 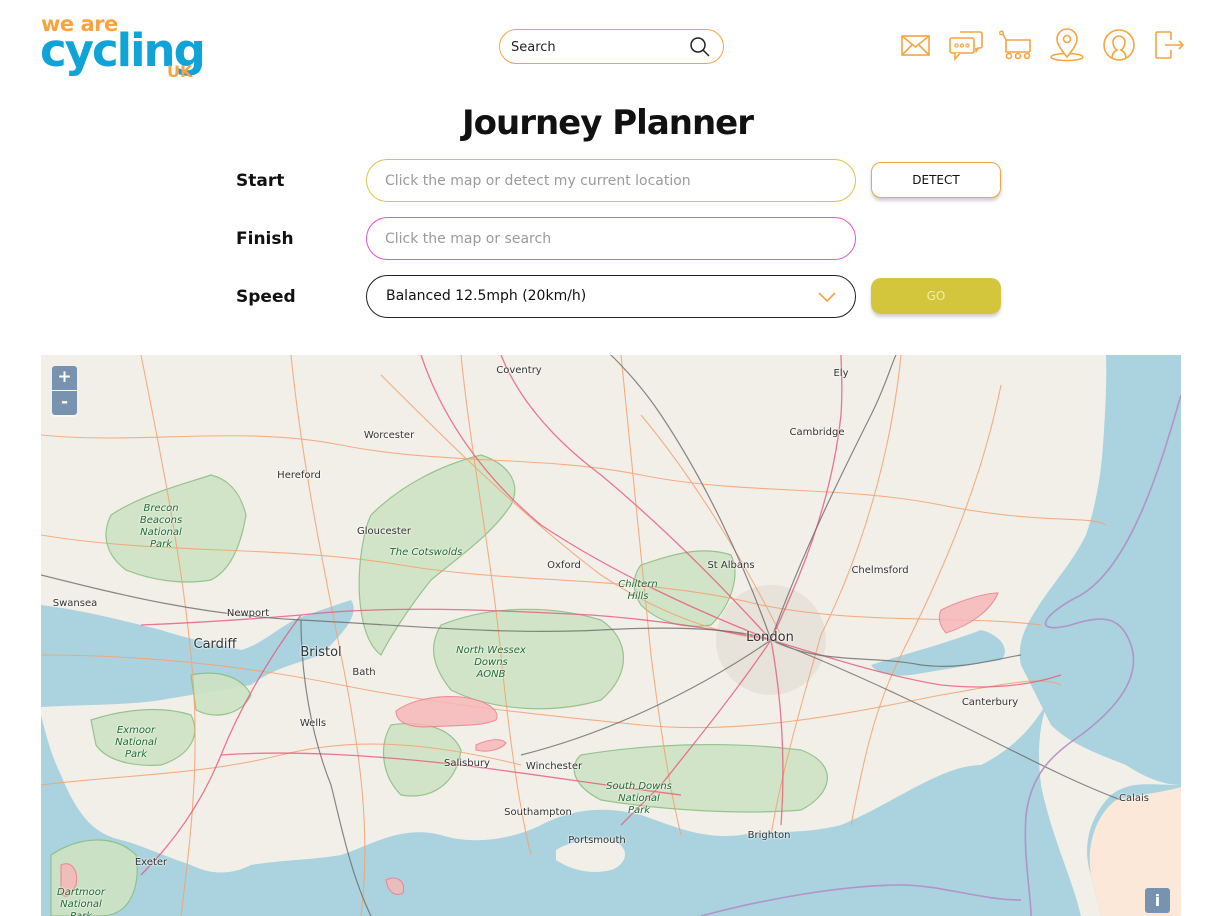 What do you see at coordinates (638, 590) in the screenshot?
I see `map-label-chiltern-hills: Chiltern Hills` at bounding box center [638, 590].